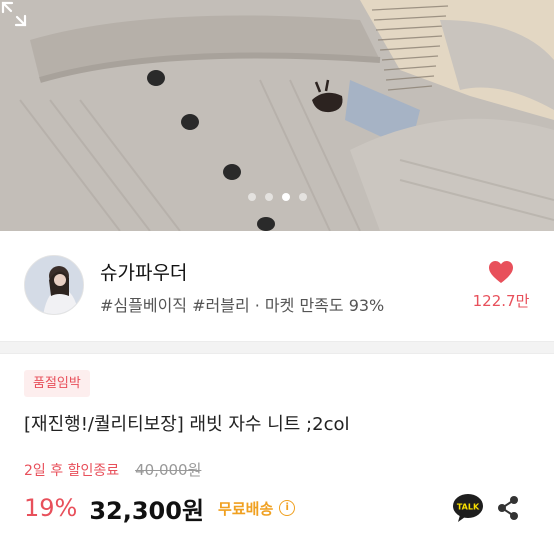 The height and width of the screenshot is (554, 554). I want to click on share-icon, so click(508, 508).